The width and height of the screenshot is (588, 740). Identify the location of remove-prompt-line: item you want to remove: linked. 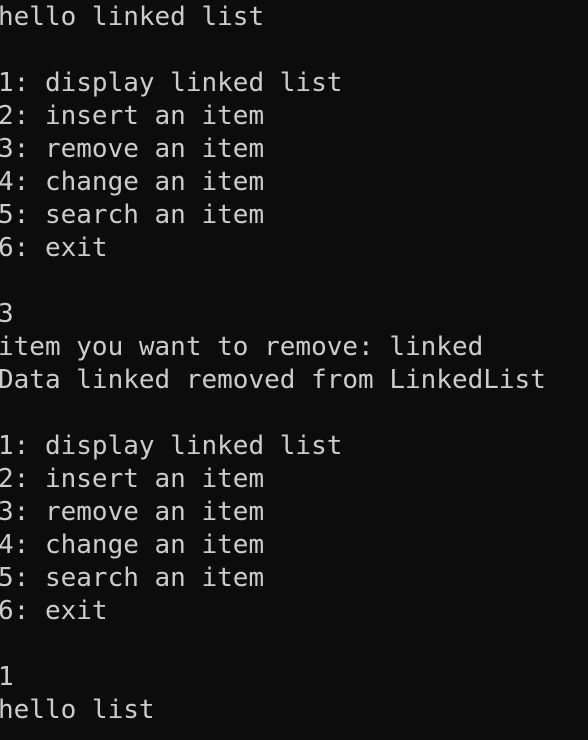
(242, 347).